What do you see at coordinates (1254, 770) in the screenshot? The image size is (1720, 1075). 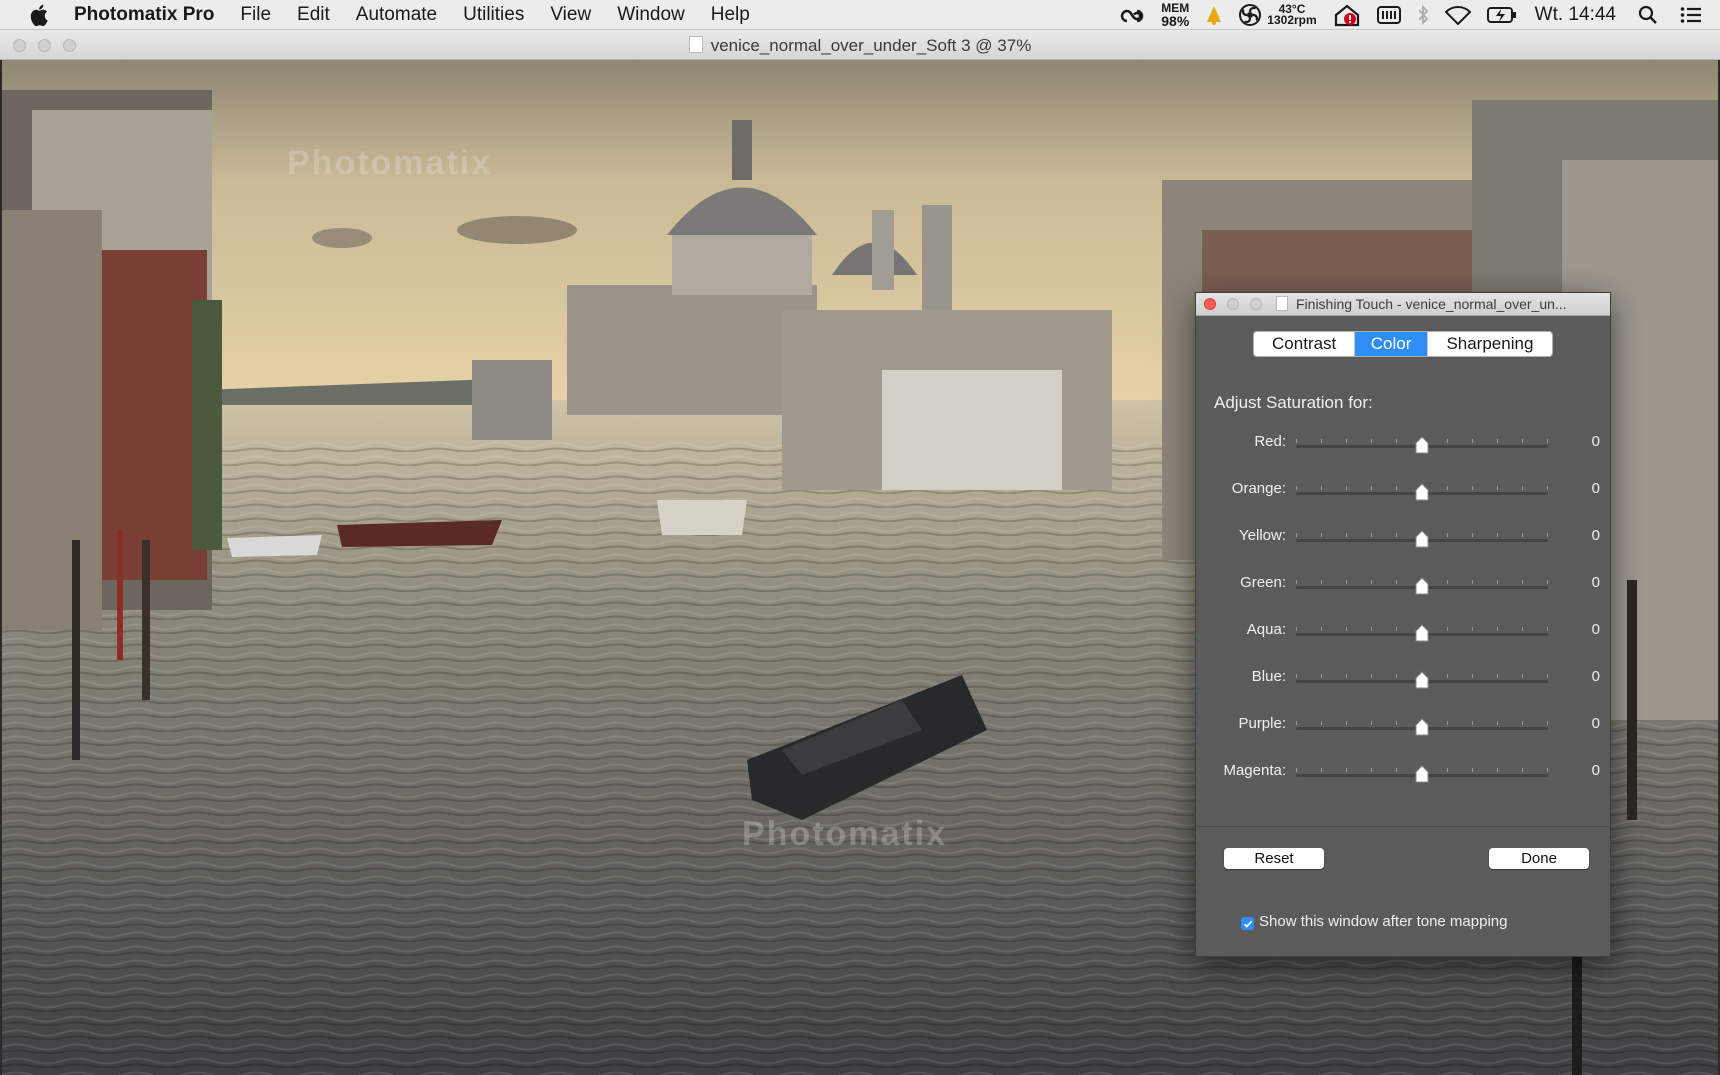 I see `magenta-saturation-label: Magenta:` at bounding box center [1254, 770].